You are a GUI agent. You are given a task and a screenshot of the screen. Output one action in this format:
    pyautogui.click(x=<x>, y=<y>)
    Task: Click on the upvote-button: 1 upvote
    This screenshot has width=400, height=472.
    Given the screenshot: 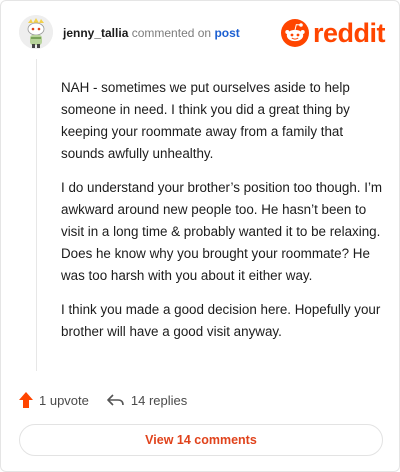 What is the action you would take?
    pyautogui.click(x=54, y=400)
    